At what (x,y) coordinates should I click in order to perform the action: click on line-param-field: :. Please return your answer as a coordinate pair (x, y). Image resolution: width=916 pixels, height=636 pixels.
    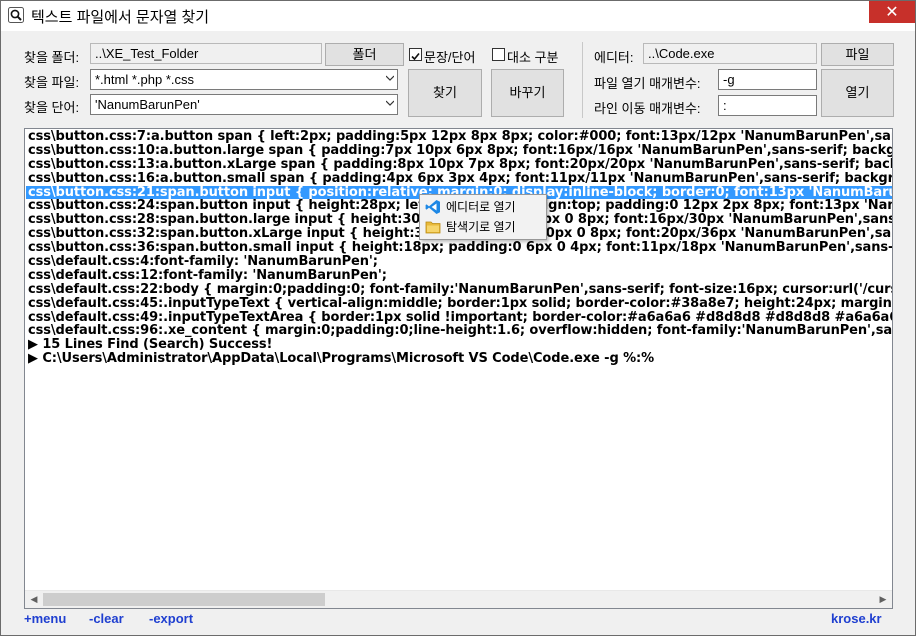
    Looking at the image, I should click on (767, 105).